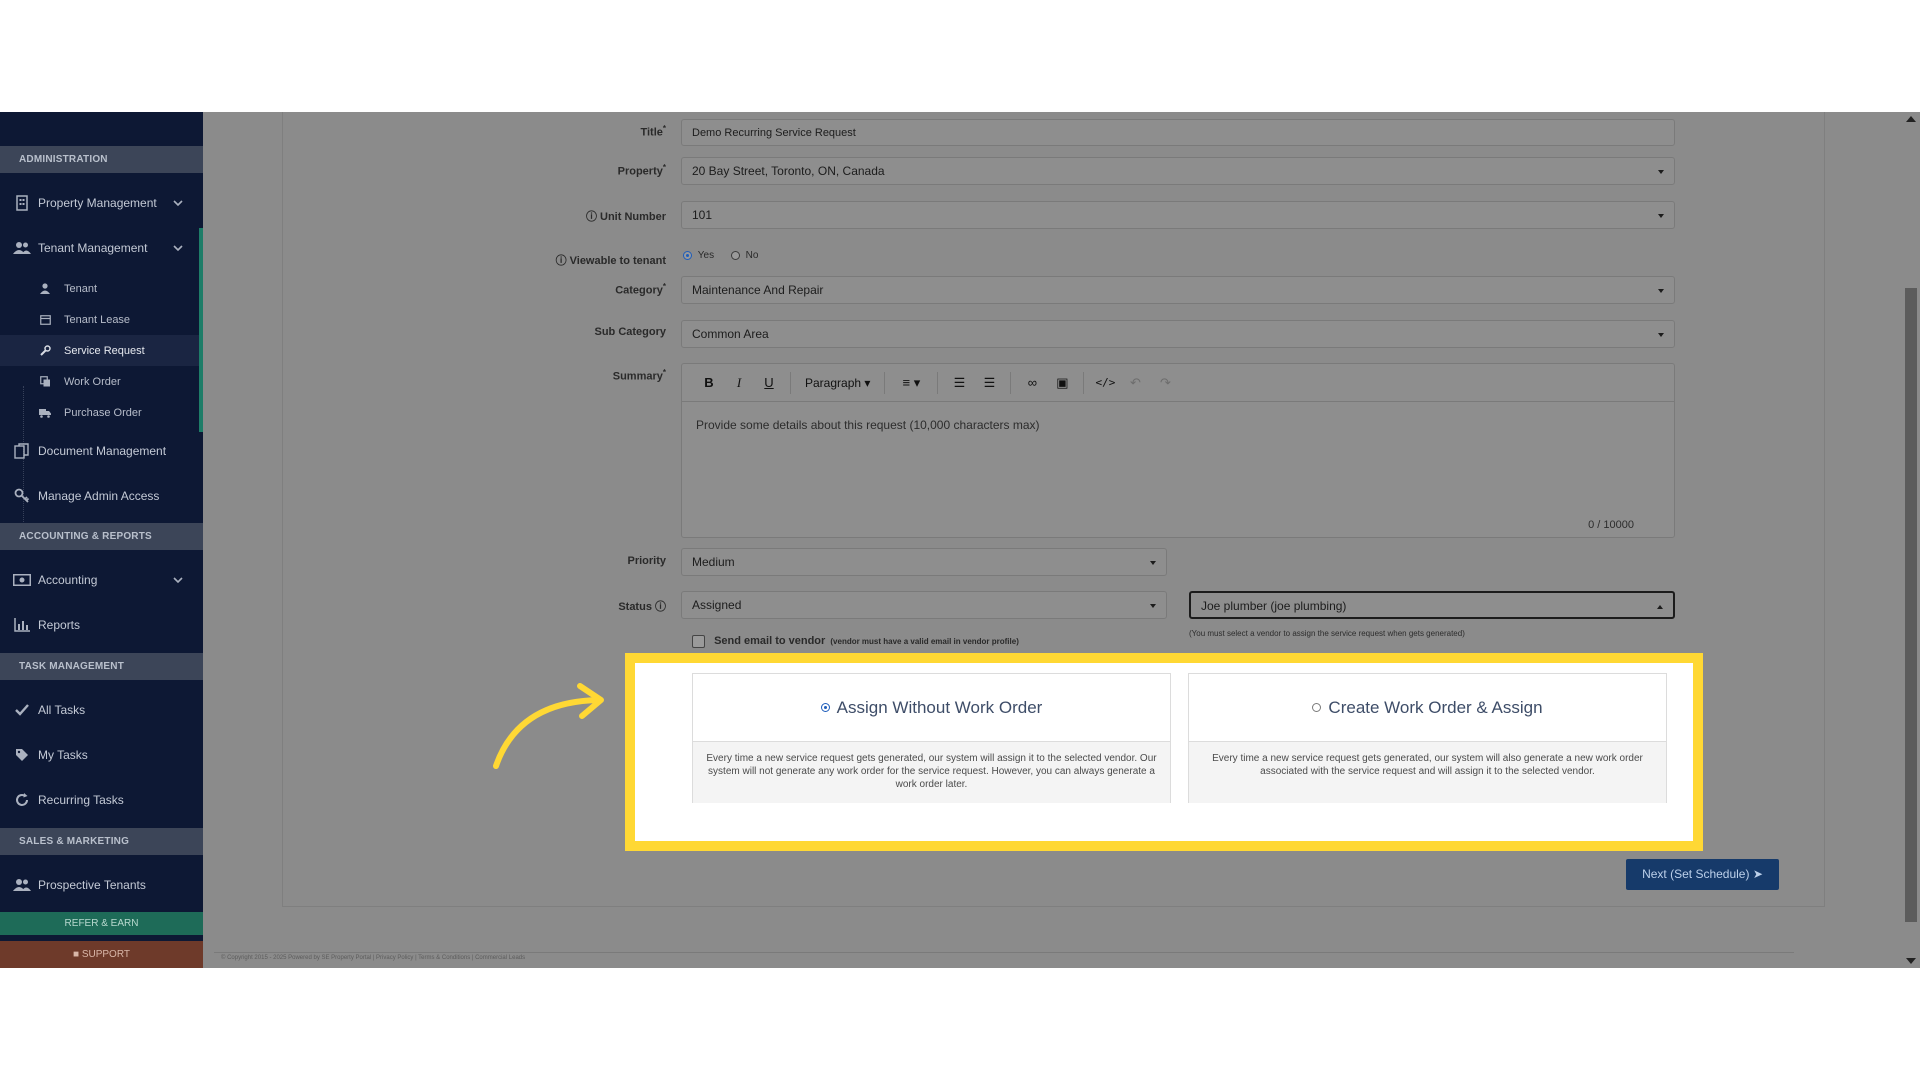  Describe the element at coordinates (959, 383) in the screenshot. I see `numbered-list-icon: ☰` at that location.